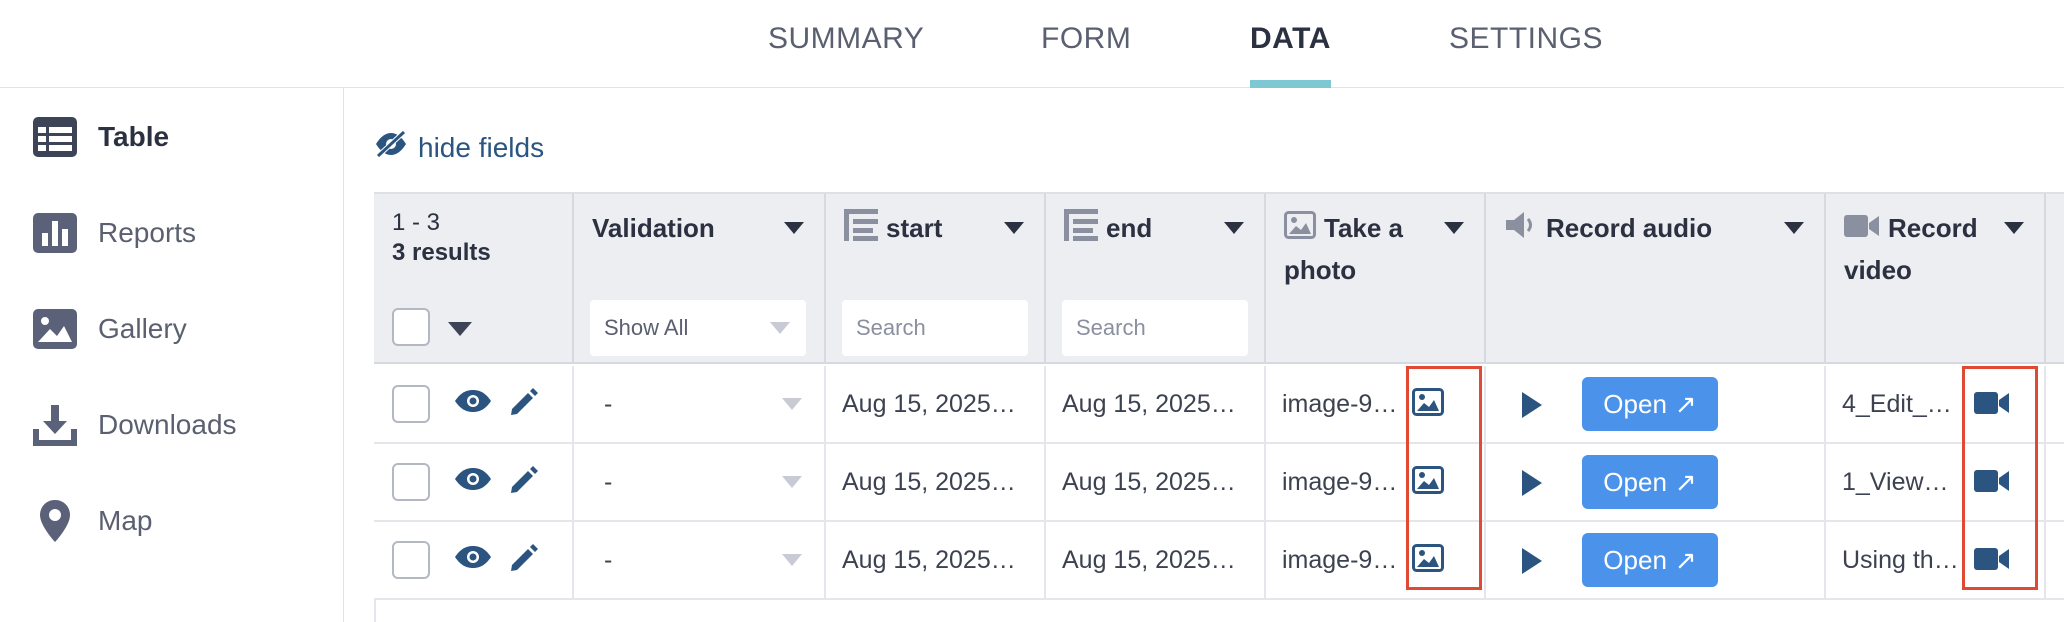 Image resolution: width=2064 pixels, height=622 pixels. I want to click on sidebar-item-table: Table, so click(100, 137).